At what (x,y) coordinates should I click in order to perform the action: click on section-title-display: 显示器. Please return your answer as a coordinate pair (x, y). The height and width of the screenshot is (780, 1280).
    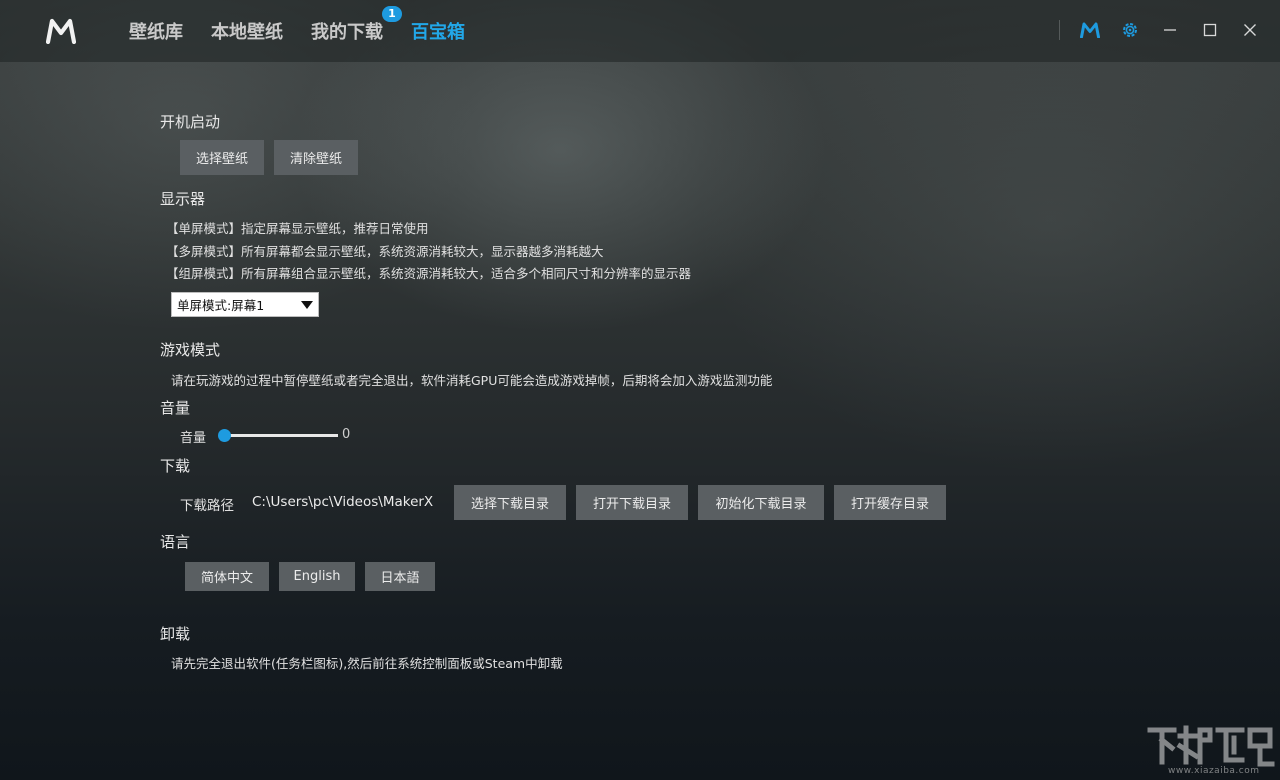
    Looking at the image, I should click on (183, 199).